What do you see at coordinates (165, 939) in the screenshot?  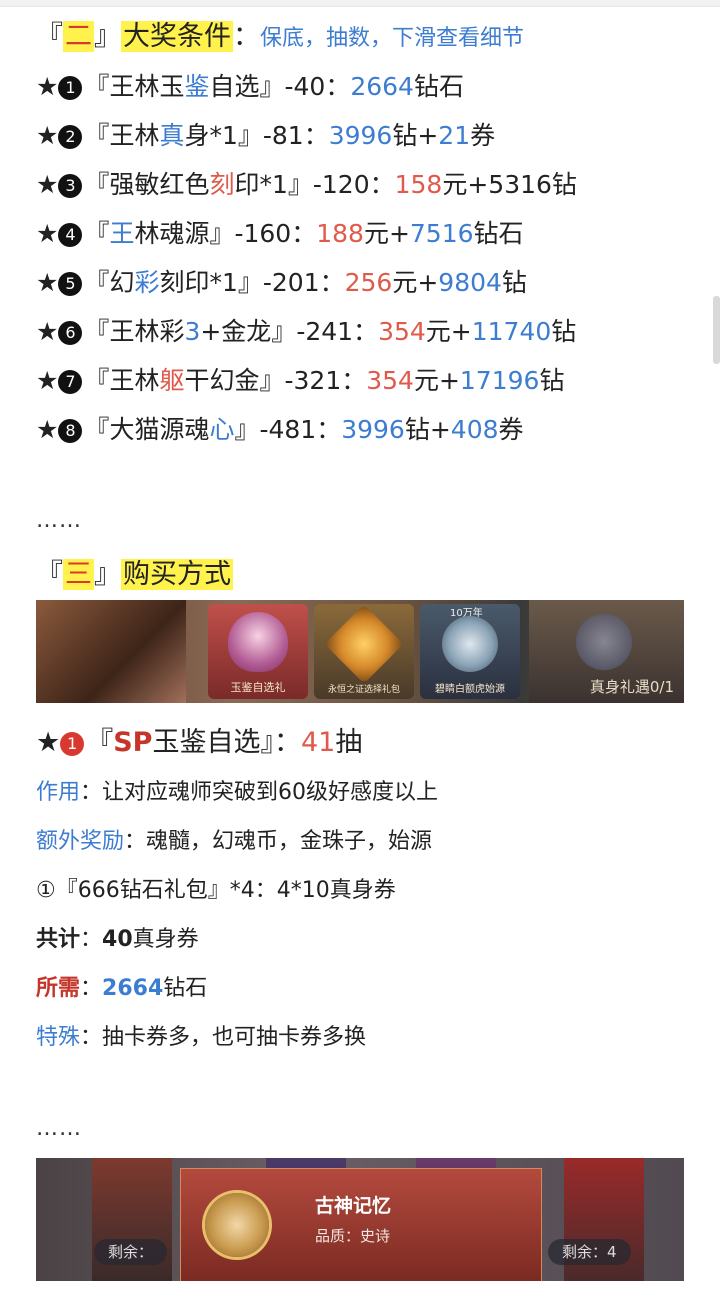 I see `total-unit: 真身券` at bounding box center [165, 939].